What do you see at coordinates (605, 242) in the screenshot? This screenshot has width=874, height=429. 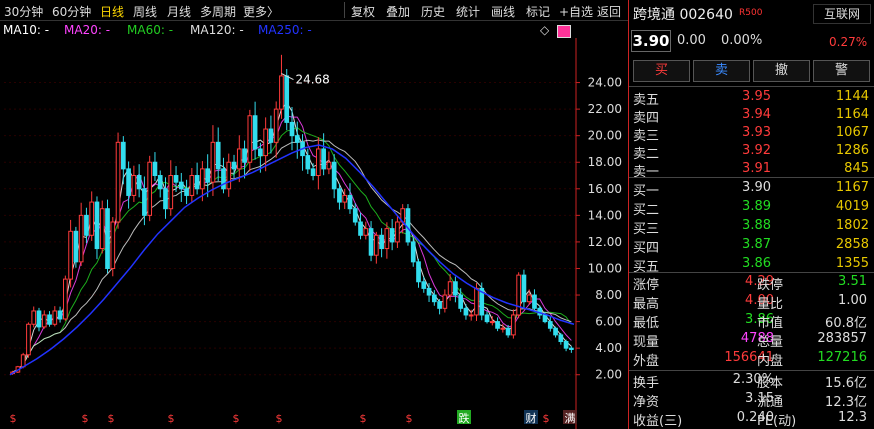 I see `y-tick-label: 12.00` at bounding box center [605, 242].